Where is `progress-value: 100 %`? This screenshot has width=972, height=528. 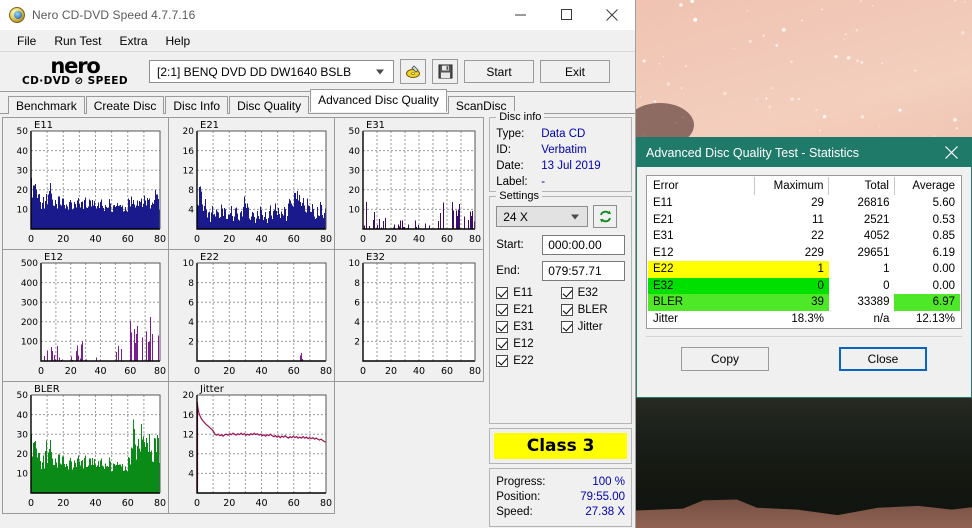 progress-value: 100 % is located at coordinates (608, 482).